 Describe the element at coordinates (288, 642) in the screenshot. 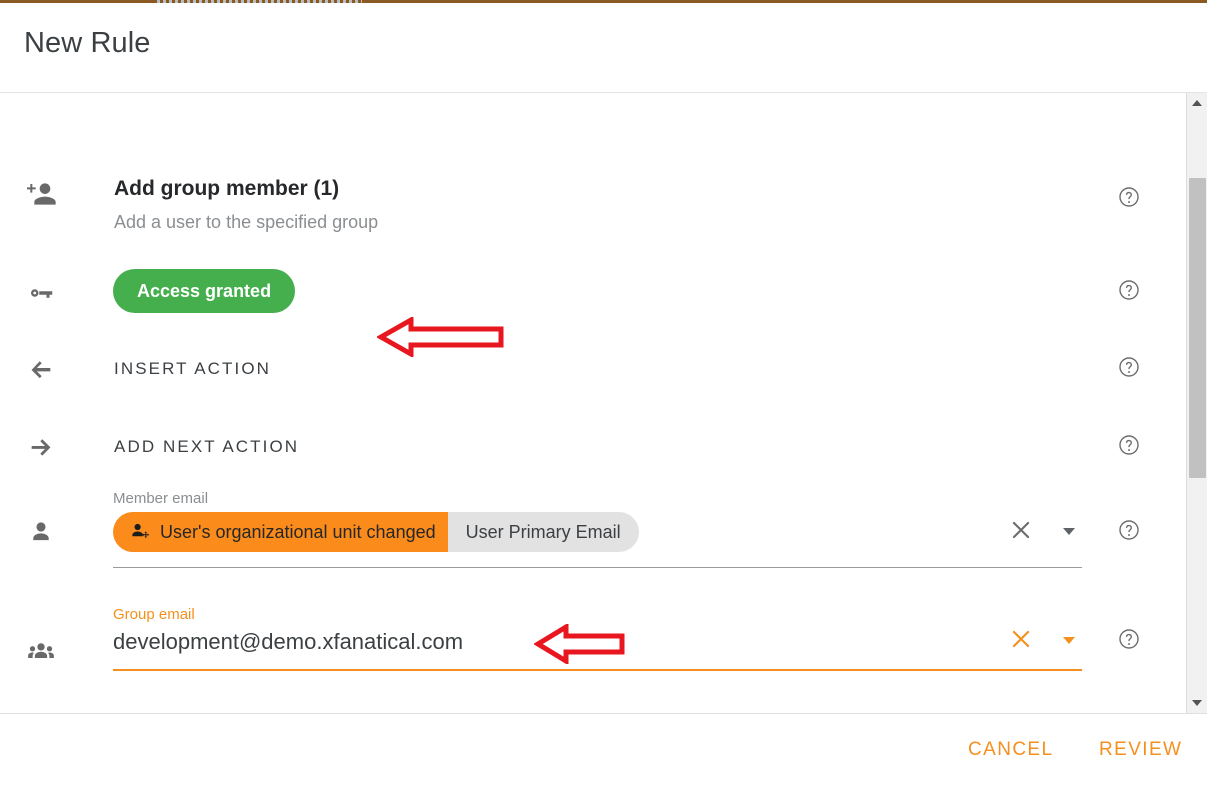

I see `group-email-value: development@demo.xfanatical.com` at that location.